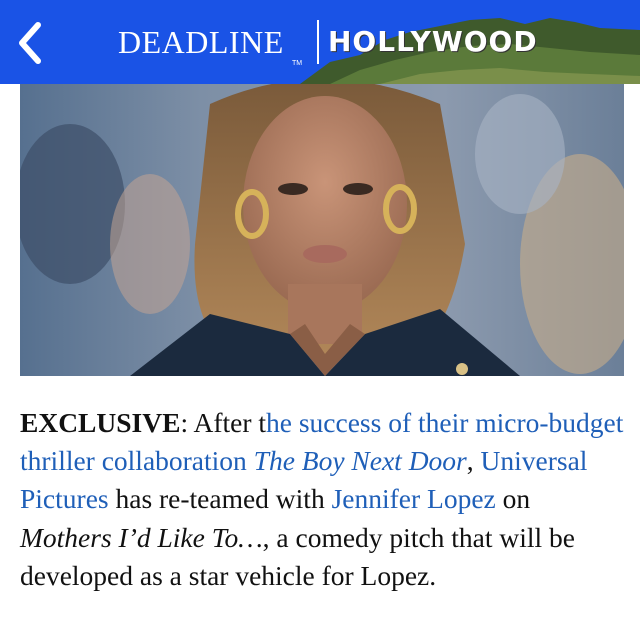 Image resolution: width=640 pixels, height=640 pixels. Describe the element at coordinates (360, 460) in the screenshot. I see `link-movie-title: The Boy Next Door` at that location.